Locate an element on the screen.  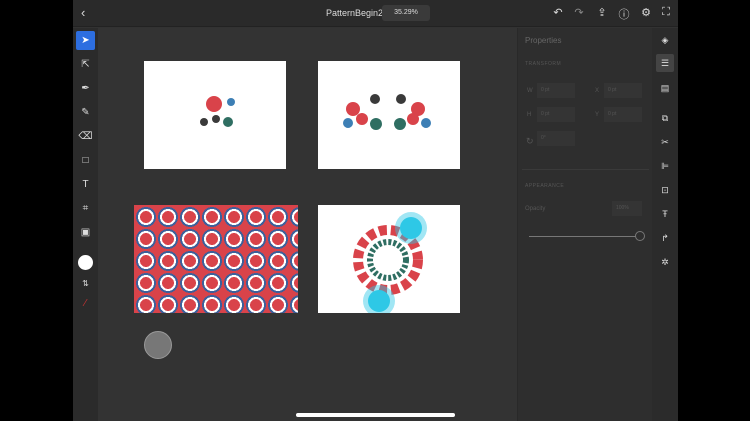
rotation-field: 0° is located at coordinates (556, 138).